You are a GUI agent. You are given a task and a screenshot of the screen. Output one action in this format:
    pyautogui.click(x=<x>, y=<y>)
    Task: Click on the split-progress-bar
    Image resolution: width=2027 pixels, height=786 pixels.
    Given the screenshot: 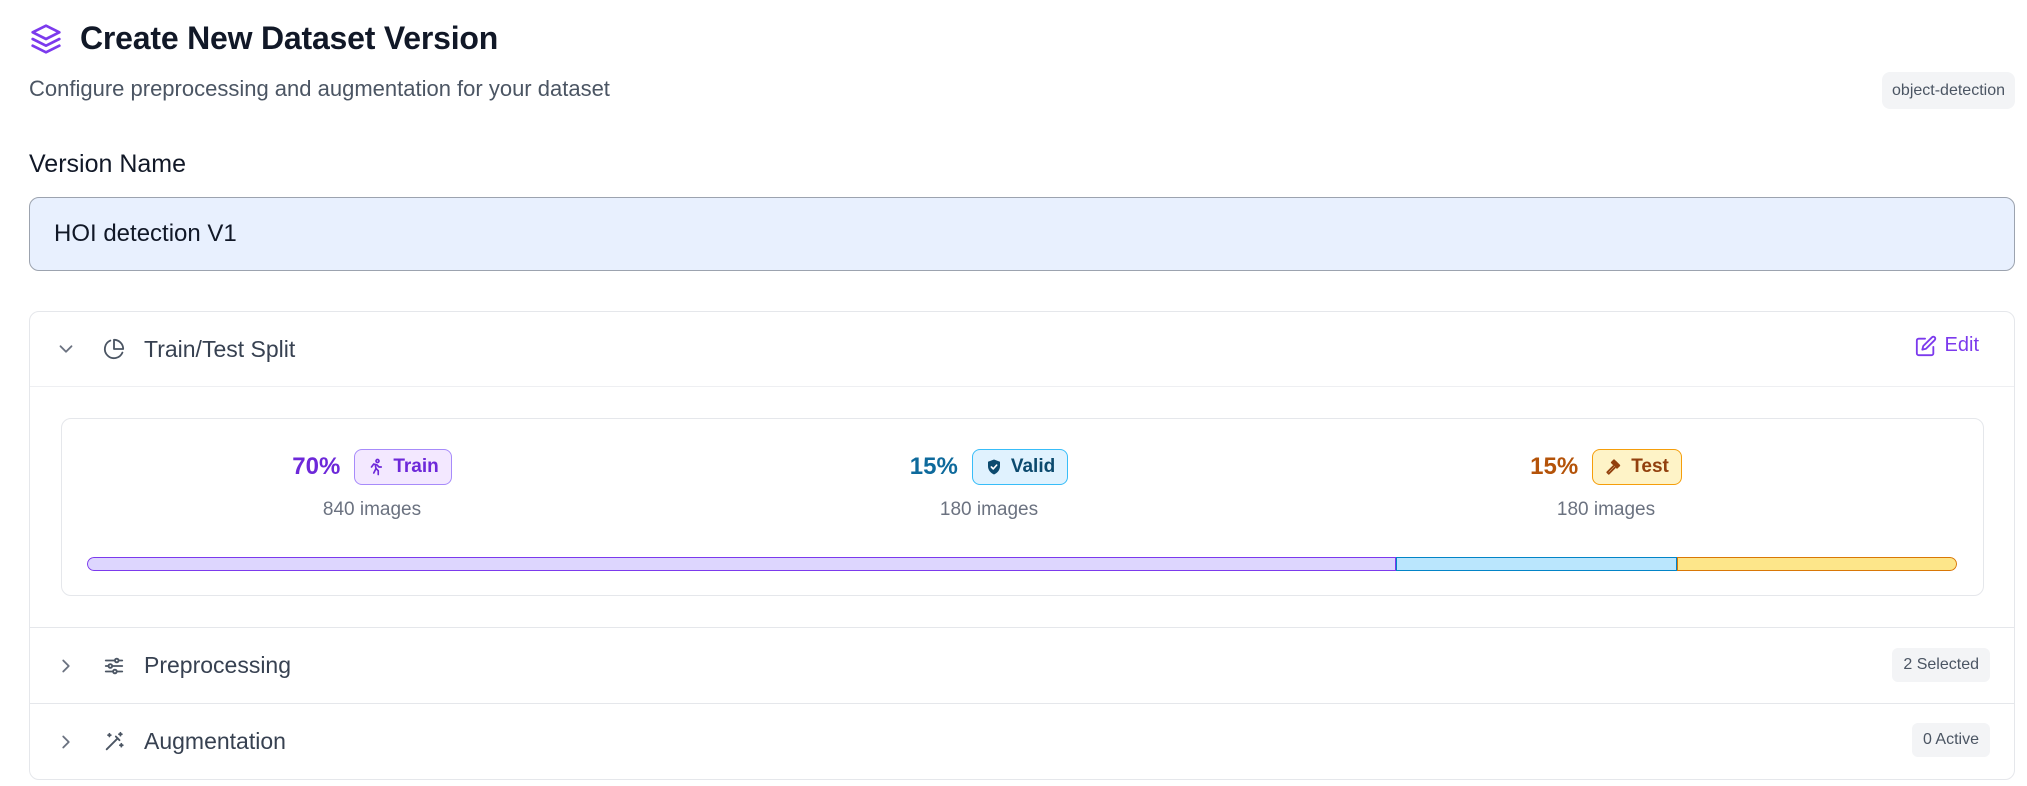 What is the action you would take?
    pyautogui.click(x=1022, y=564)
    